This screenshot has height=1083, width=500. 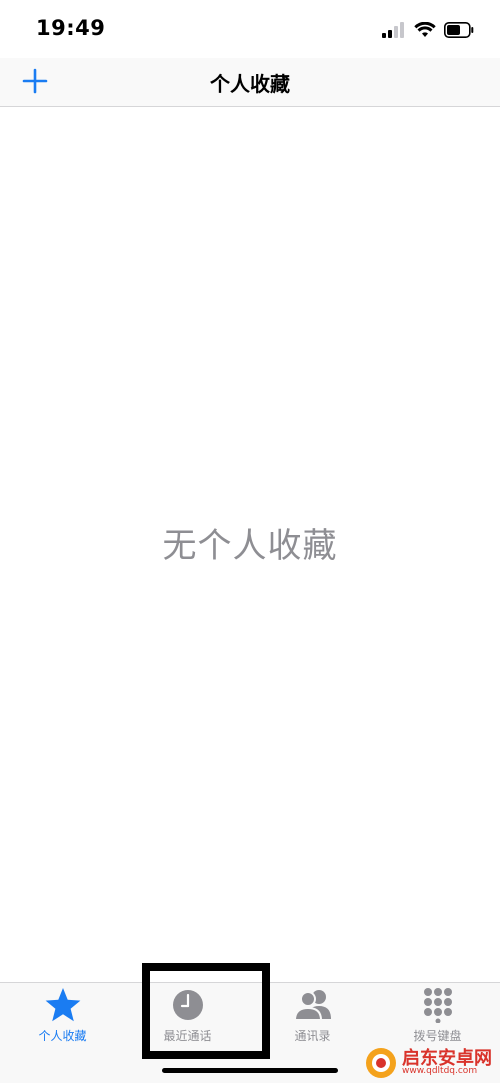 I want to click on tab-contacts: 通讯录, so click(x=312, y=1018).